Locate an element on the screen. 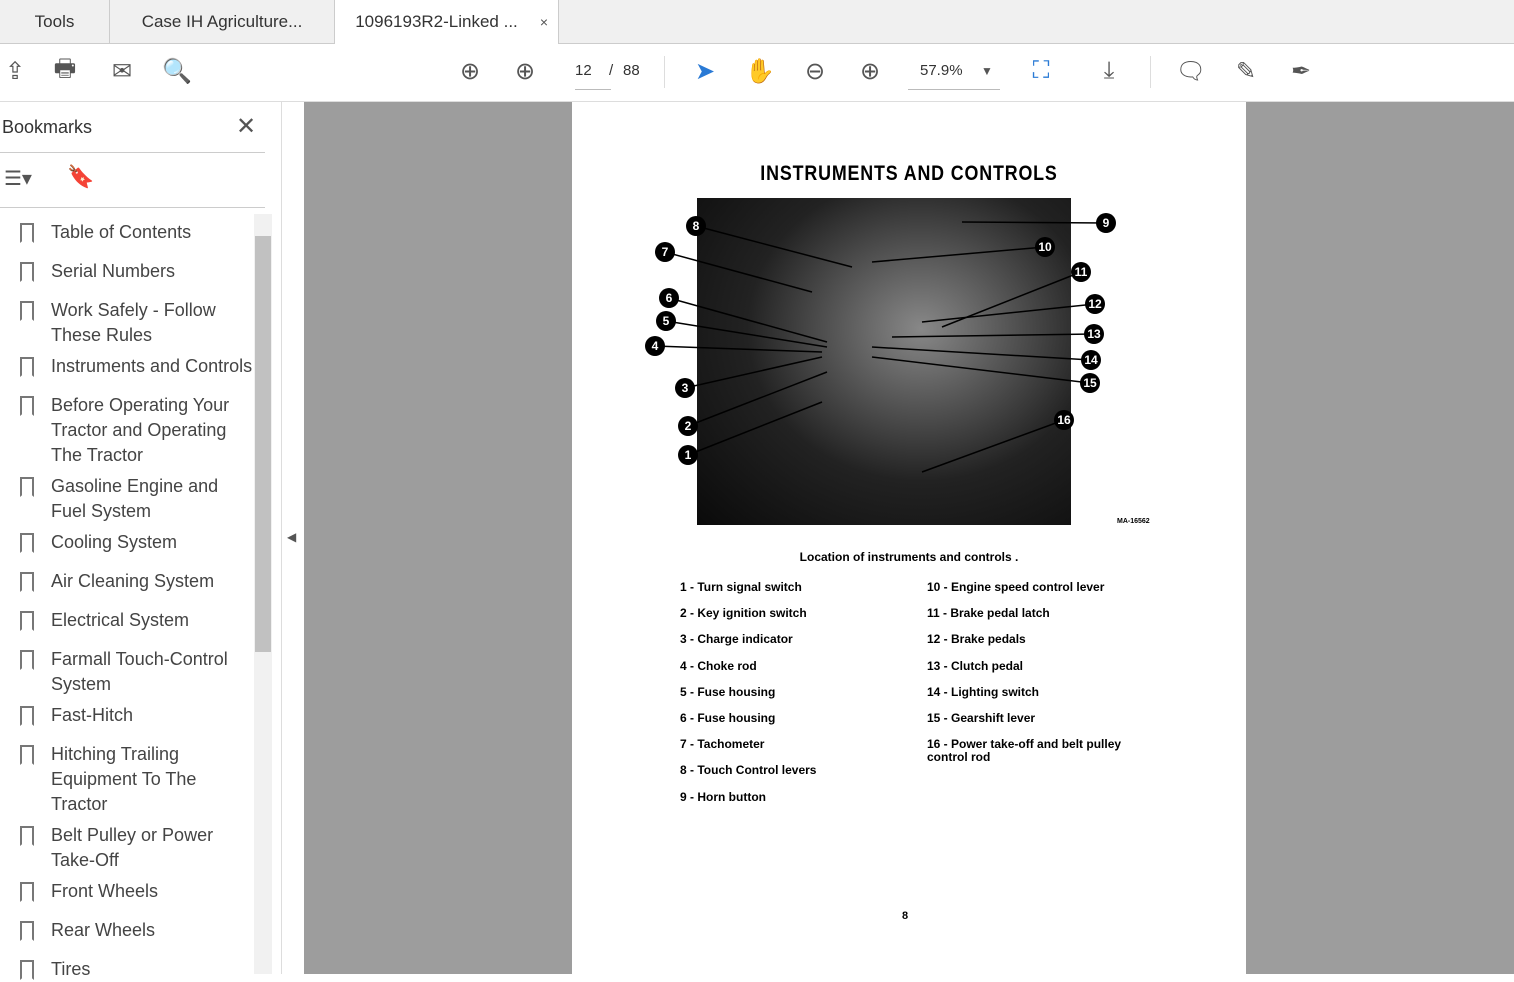  tab-label: Tools is located at coordinates (54, 21).